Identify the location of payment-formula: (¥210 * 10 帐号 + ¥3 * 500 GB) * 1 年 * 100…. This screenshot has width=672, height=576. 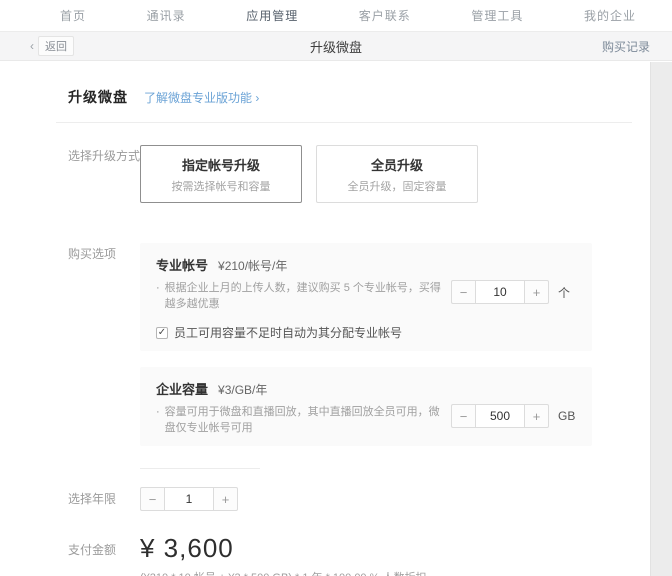
(283, 572).